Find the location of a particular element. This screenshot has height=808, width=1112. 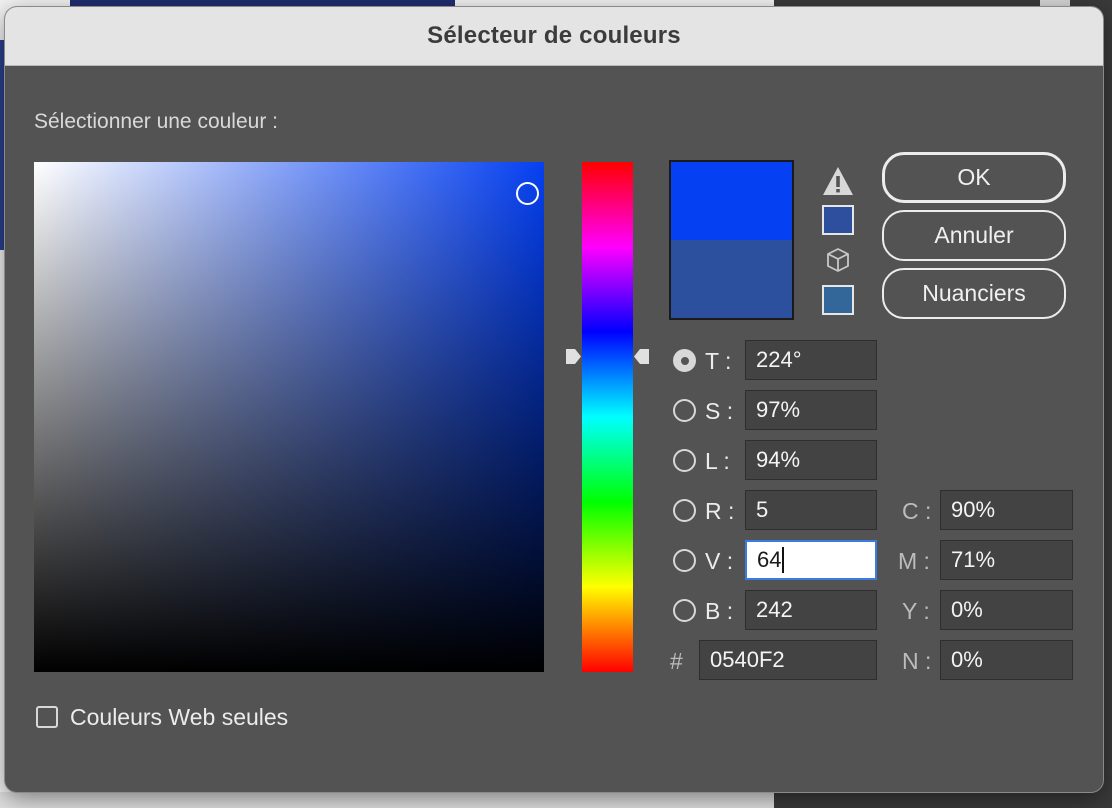

hue-slider-right-arrow is located at coordinates (641, 356).